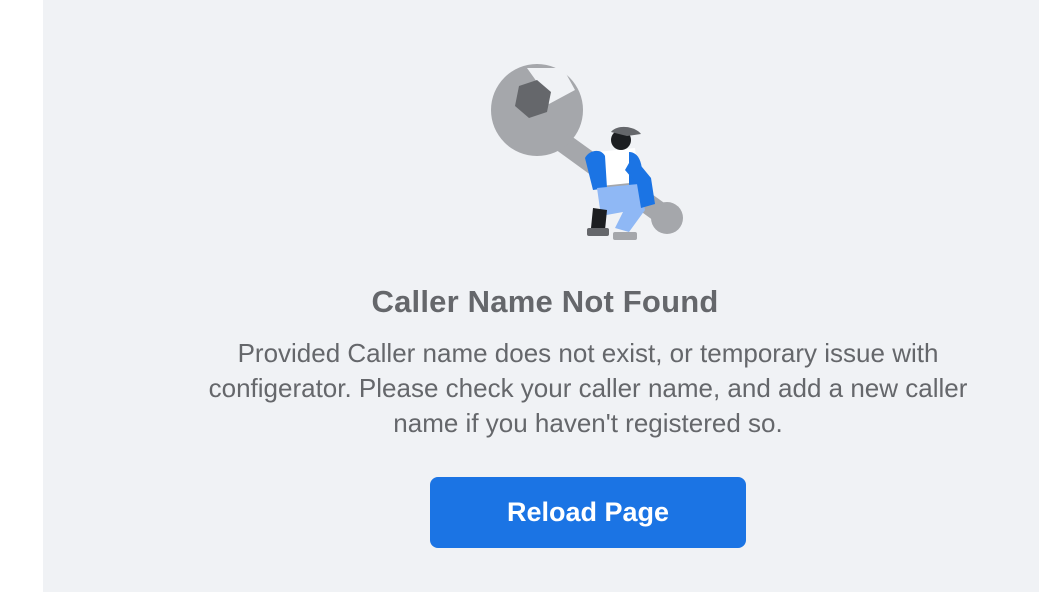 The image size is (1061, 596). What do you see at coordinates (545, 301) in the screenshot?
I see `error-title: Caller Name Not Found` at bounding box center [545, 301].